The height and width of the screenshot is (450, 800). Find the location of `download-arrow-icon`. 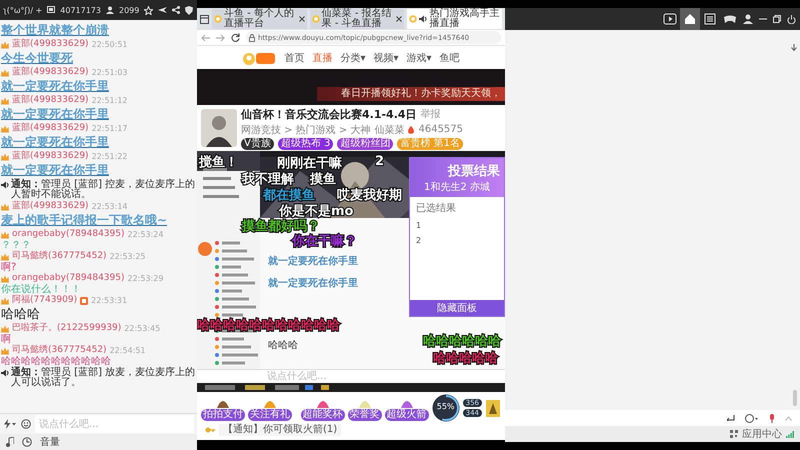

download-arrow-icon is located at coordinates (794, 47).